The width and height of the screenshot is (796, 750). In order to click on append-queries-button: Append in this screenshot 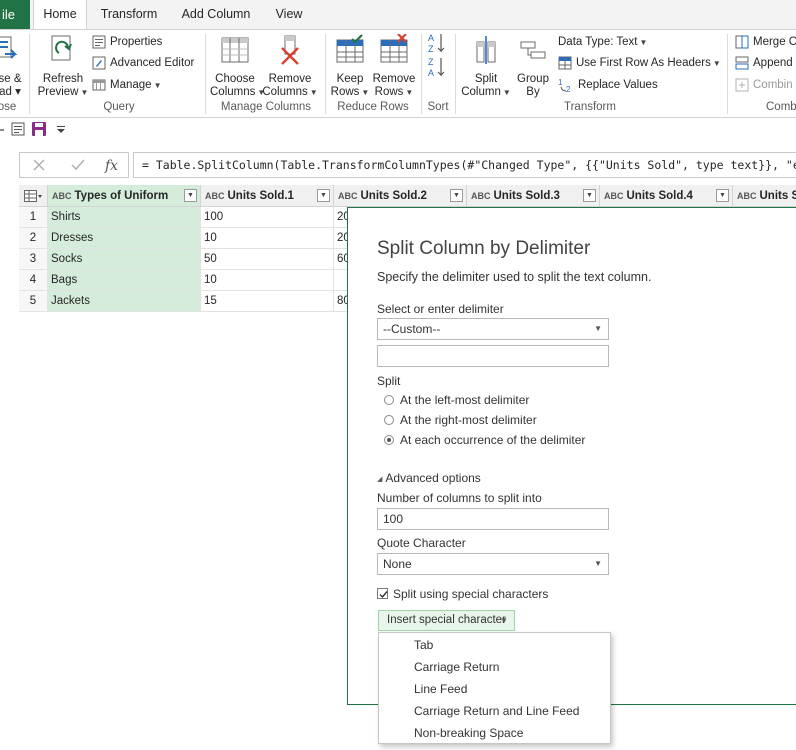, I will do `click(764, 63)`.